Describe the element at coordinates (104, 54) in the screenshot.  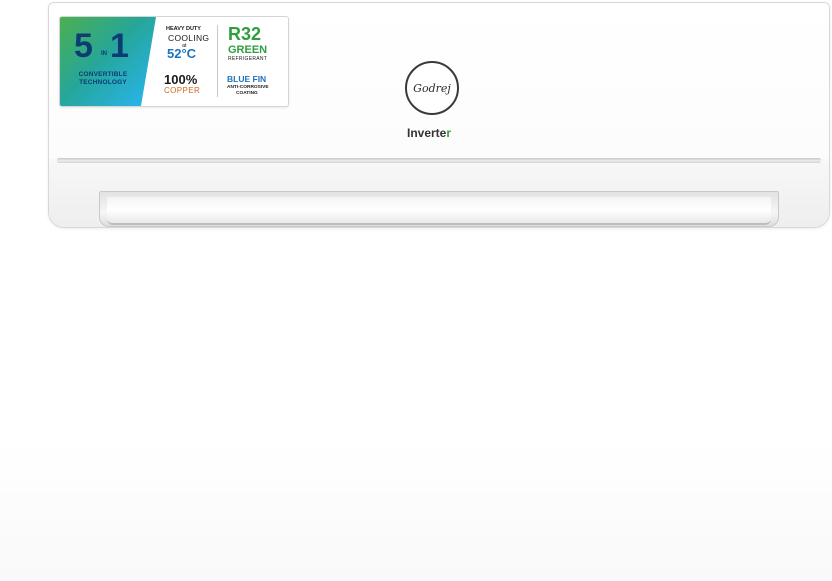
I see `convertible-in-text: IN` at that location.